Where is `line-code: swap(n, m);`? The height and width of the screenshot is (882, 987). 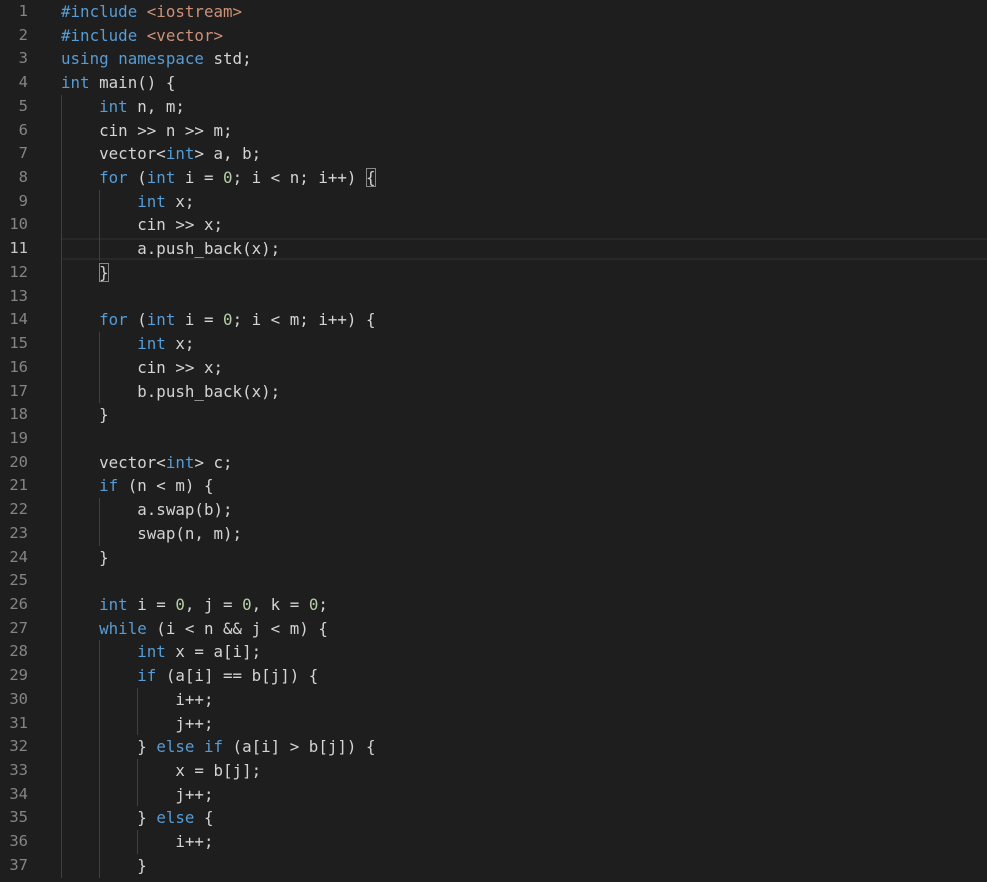
line-code: swap(n, m); is located at coordinates (151, 534).